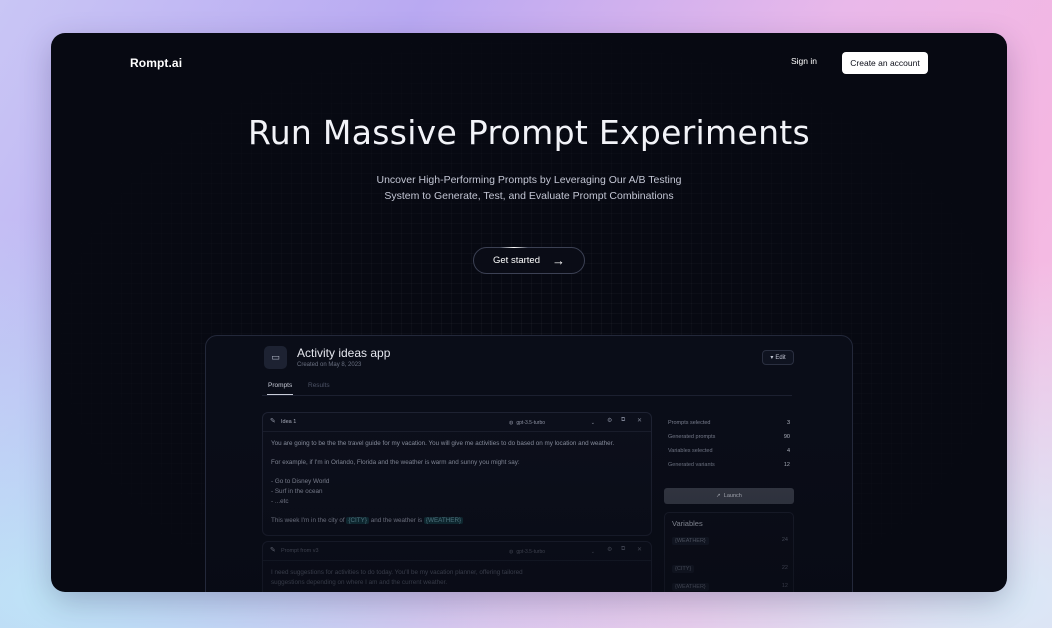  I want to click on get-started-label: Get started, so click(516, 260).